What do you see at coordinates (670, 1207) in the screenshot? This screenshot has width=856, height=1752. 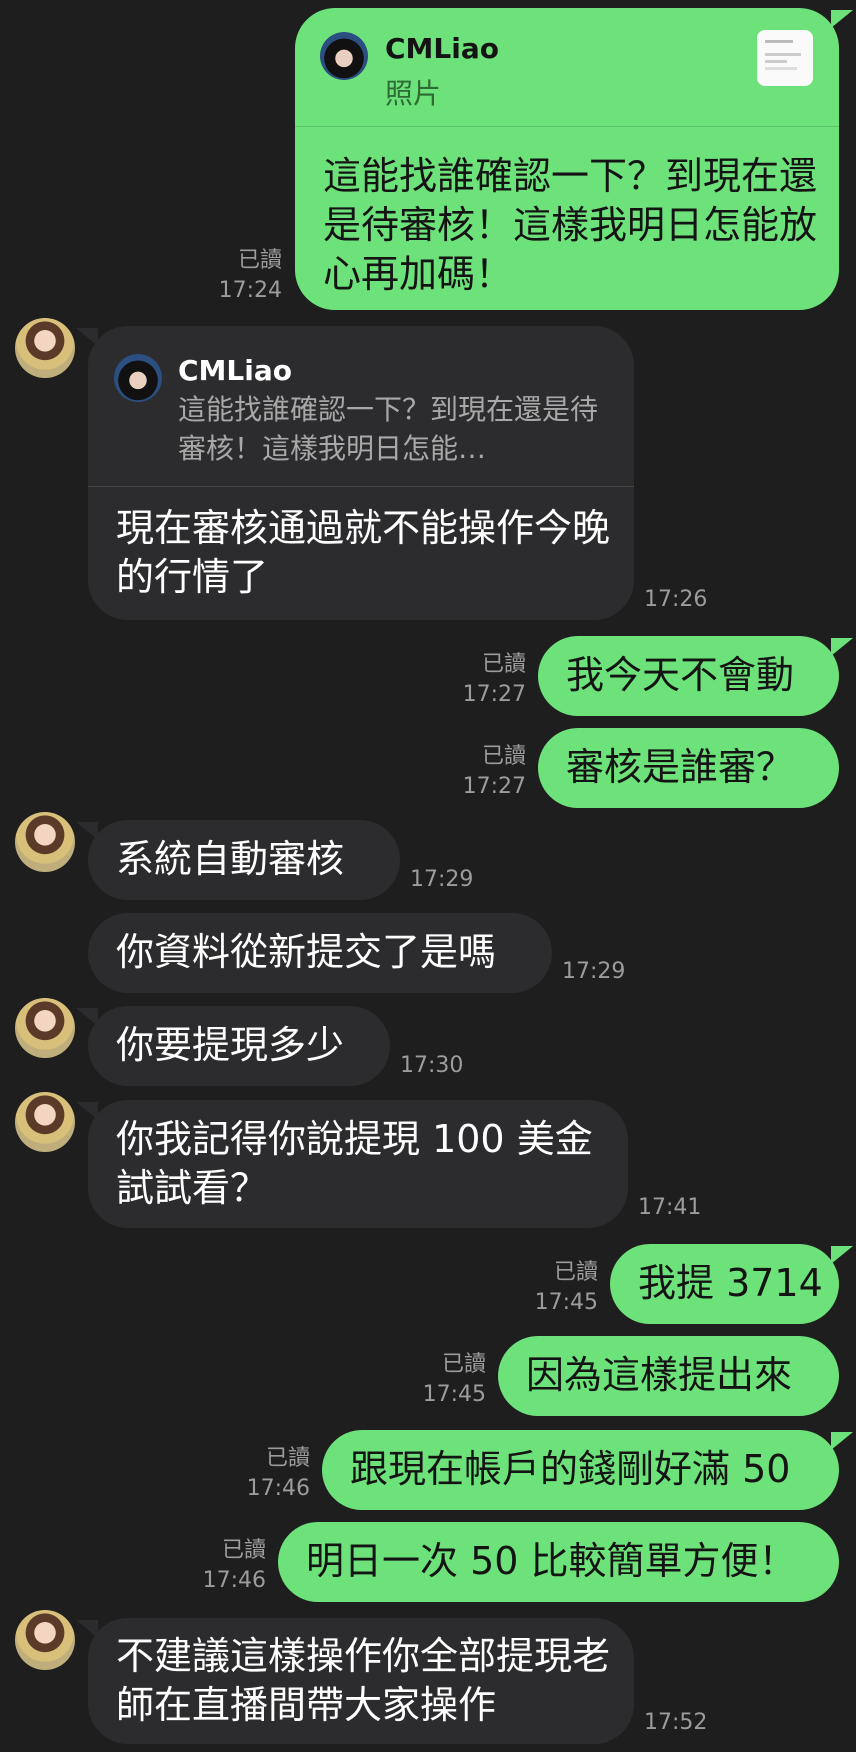 I see `message-time: 17:41` at bounding box center [670, 1207].